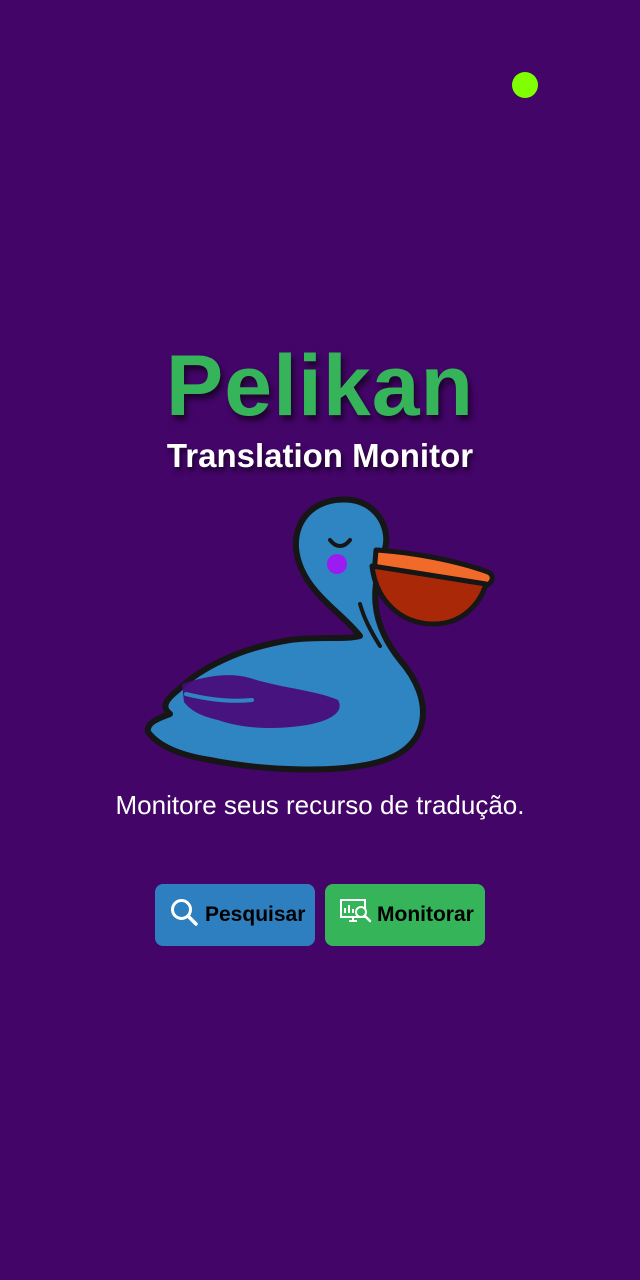  Describe the element at coordinates (425, 914) in the screenshot. I see `monitor-button-label: Monitorar` at that location.